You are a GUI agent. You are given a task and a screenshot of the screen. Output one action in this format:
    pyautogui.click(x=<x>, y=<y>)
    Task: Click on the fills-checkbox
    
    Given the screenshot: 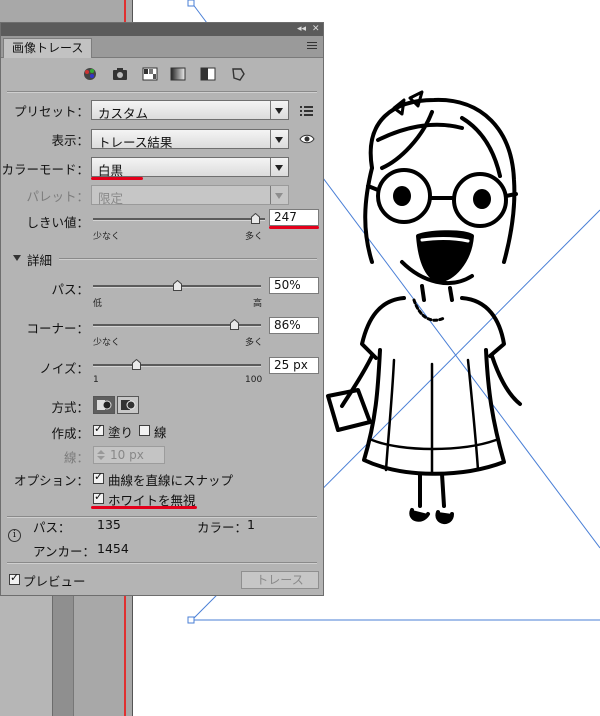 What is the action you would take?
    pyautogui.click(x=98, y=429)
    